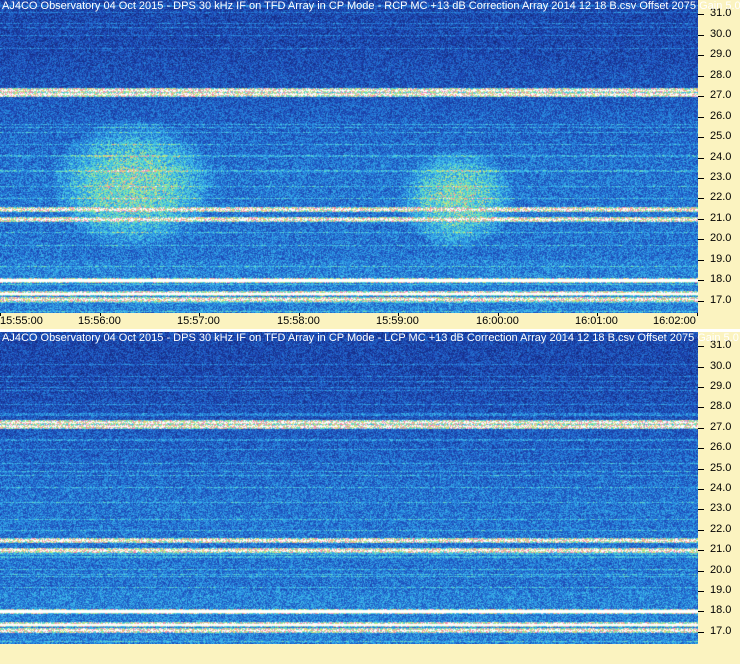 The image size is (740, 664). What do you see at coordinates (721, 508) in the screenshot?
I see `lcp-y-tick-label: 23.0` at bounding box center [721, 508].